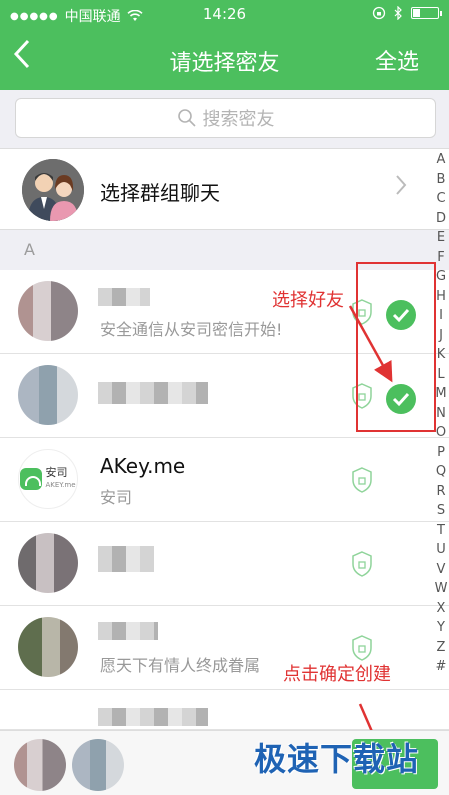  I want to click on index-letter: O, so click(441, 433).